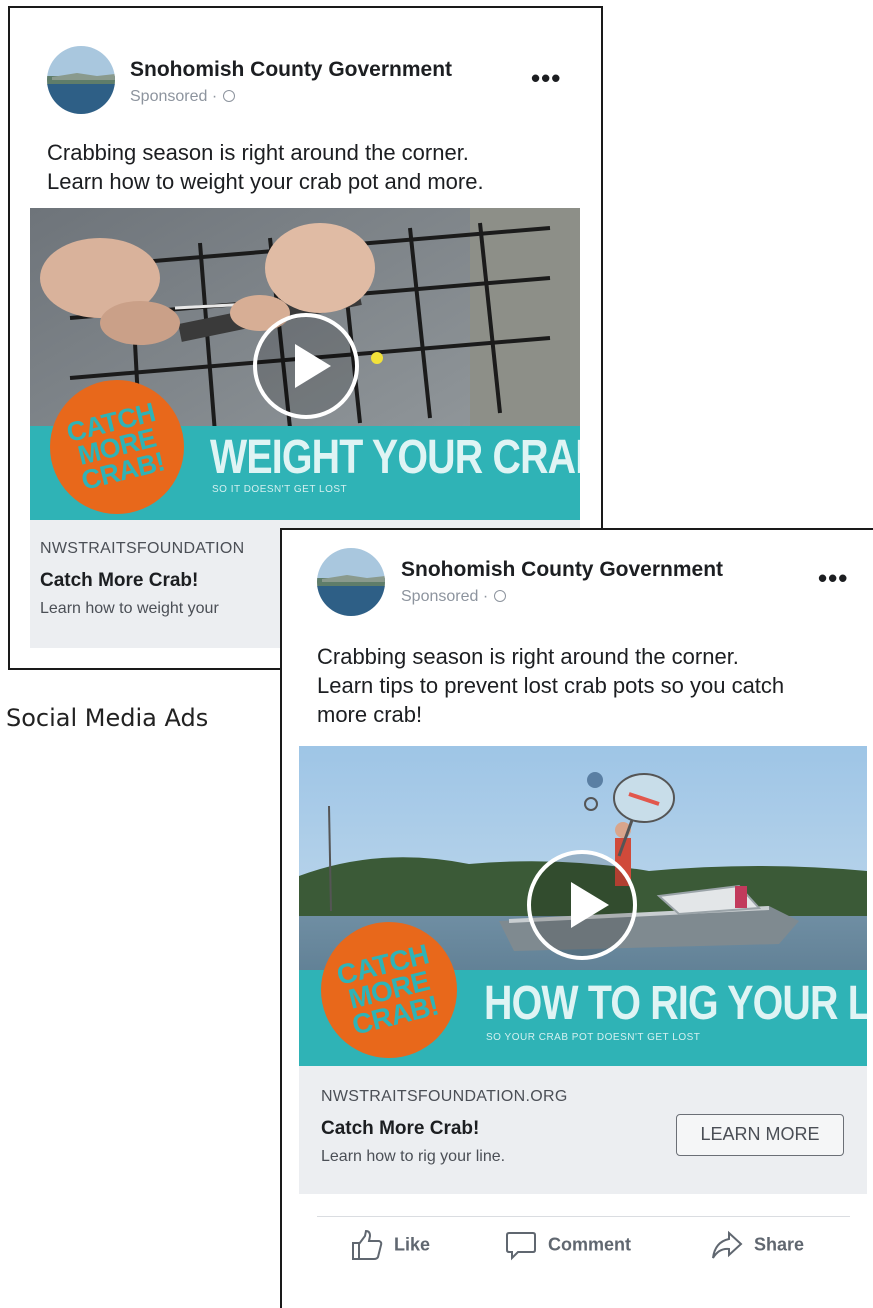 This screenshot has height=1308, width=873. I want to click on like-icon, so click(367, 1244).